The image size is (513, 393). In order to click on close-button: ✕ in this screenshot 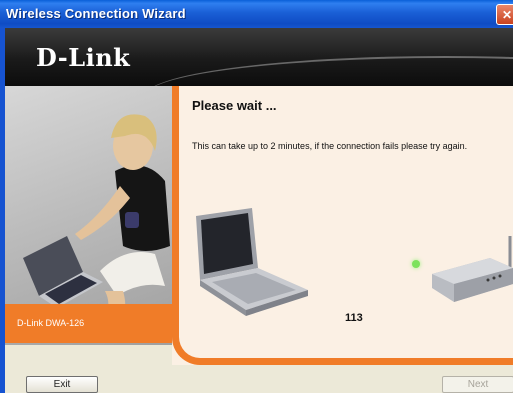, I will do `click(504, 14)`.